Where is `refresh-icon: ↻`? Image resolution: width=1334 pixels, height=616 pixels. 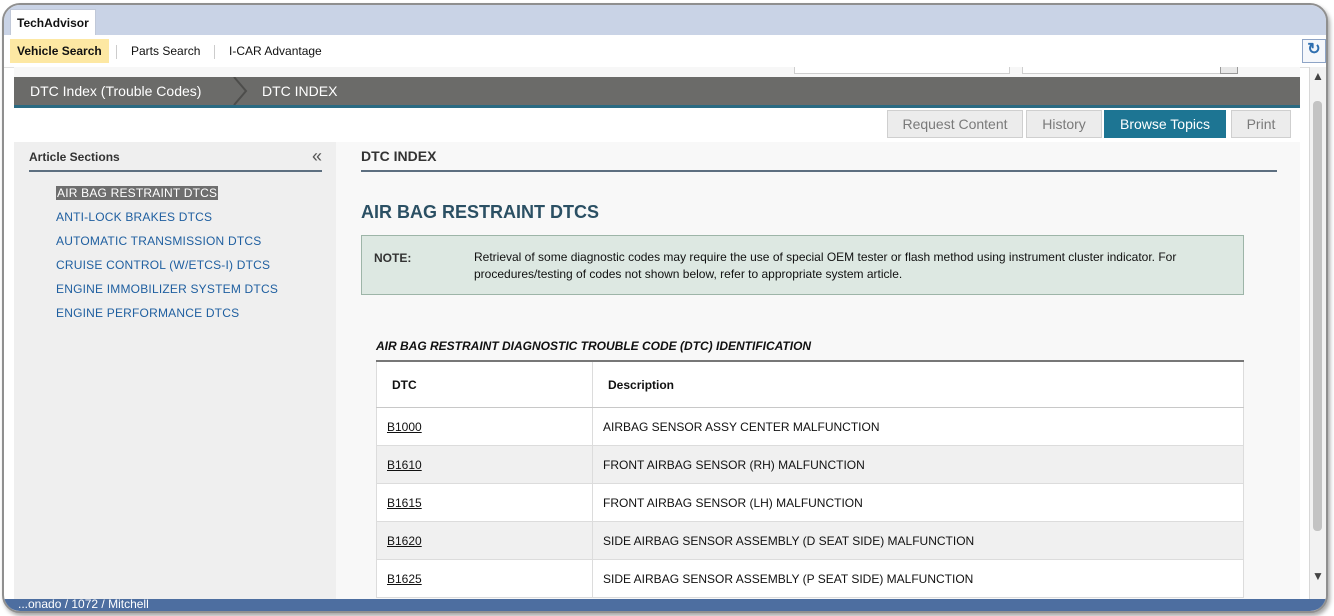
refresh-icon: ↻ is located at coordinates (1314, 49).